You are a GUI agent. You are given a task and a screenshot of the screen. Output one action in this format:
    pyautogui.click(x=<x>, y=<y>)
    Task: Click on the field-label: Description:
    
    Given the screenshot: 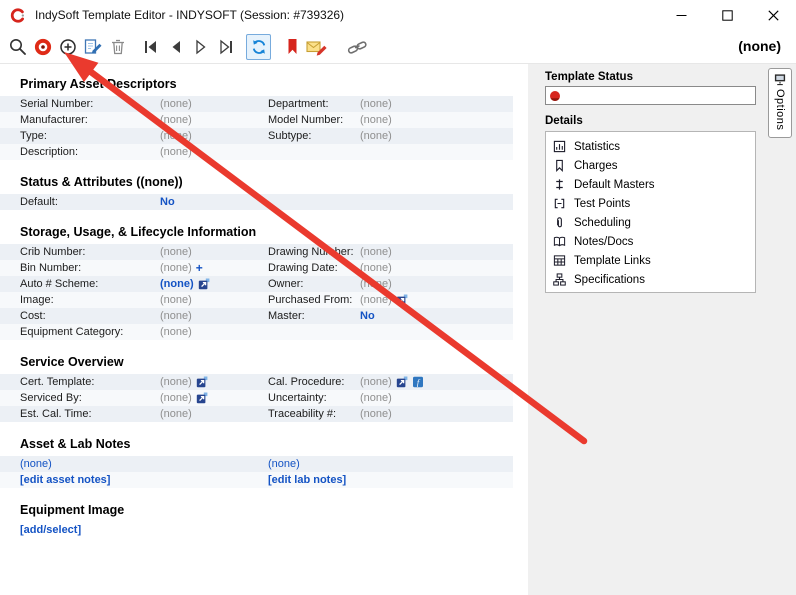 What is the action you would take?
    pyautogui.click(x=49, y=152)
    